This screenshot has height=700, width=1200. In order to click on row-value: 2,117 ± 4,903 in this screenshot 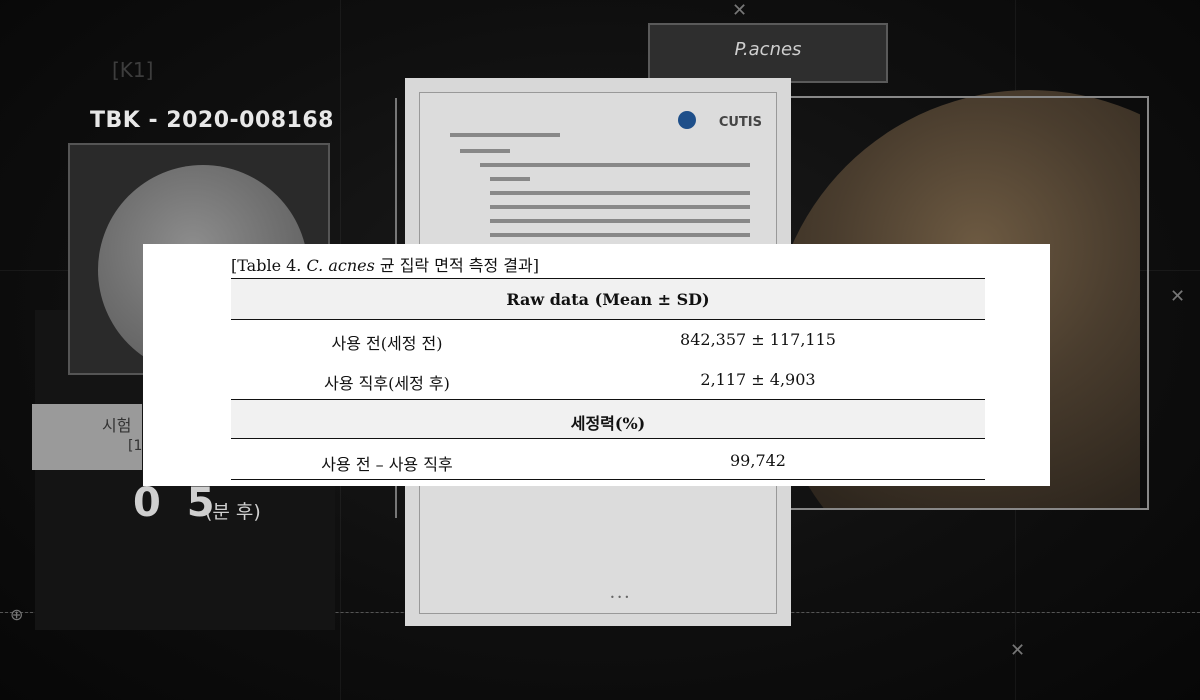, I will do `click(758, 379)`.